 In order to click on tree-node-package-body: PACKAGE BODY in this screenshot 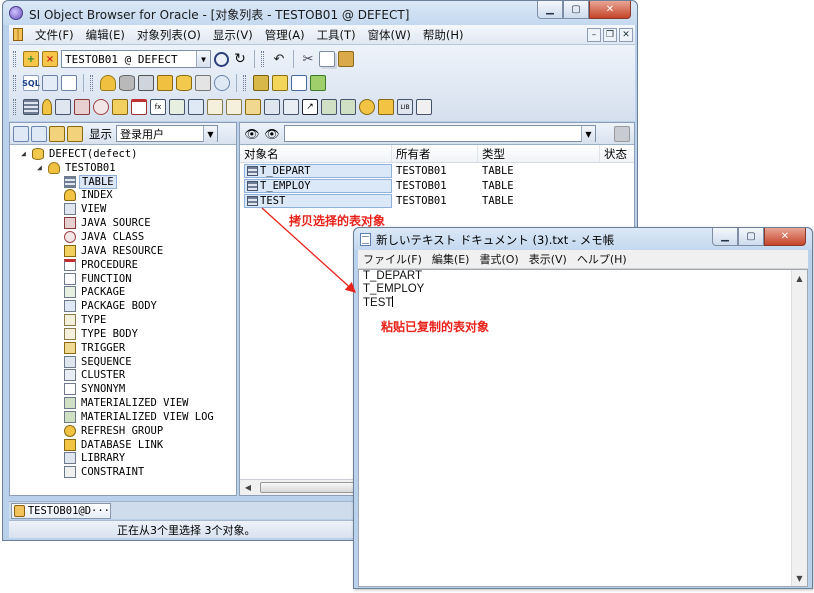, I will do `click(123, 306)`.